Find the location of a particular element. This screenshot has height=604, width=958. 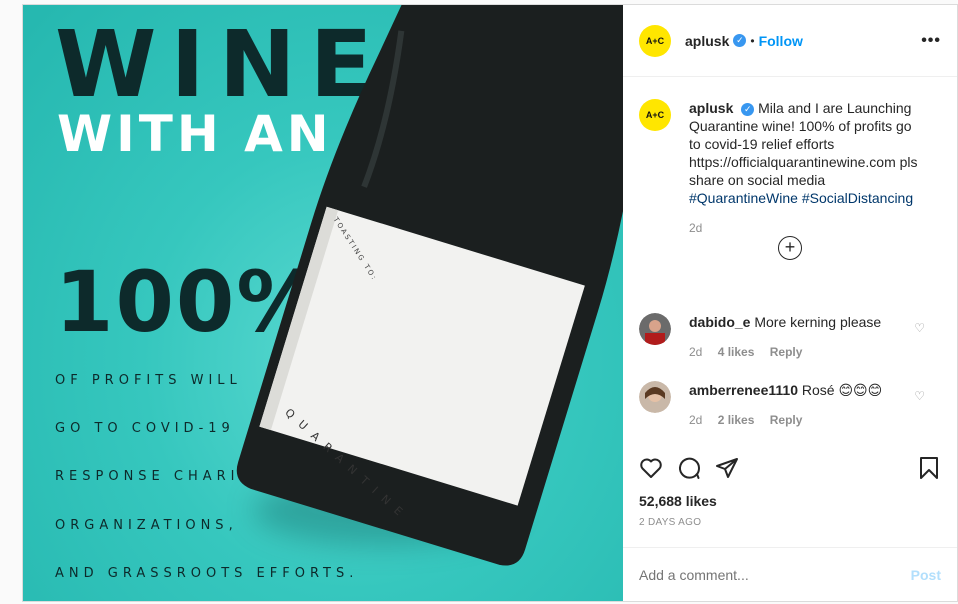

caption-meta: 2d is located at coordinates (808, 228).